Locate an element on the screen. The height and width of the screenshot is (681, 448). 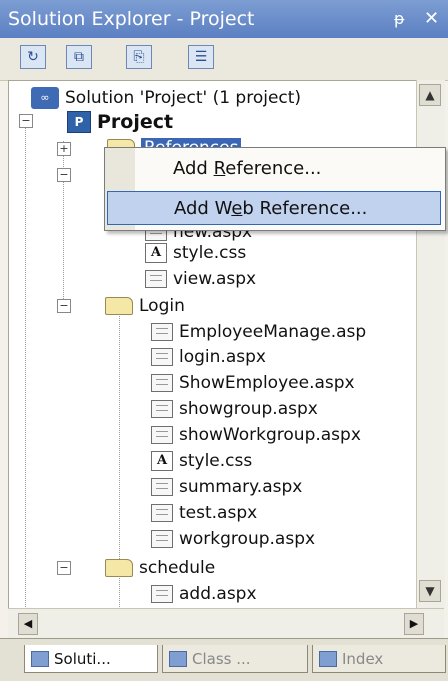
tree-row-file: ShowEmployee.aspx is located at coordinates (253, 382).